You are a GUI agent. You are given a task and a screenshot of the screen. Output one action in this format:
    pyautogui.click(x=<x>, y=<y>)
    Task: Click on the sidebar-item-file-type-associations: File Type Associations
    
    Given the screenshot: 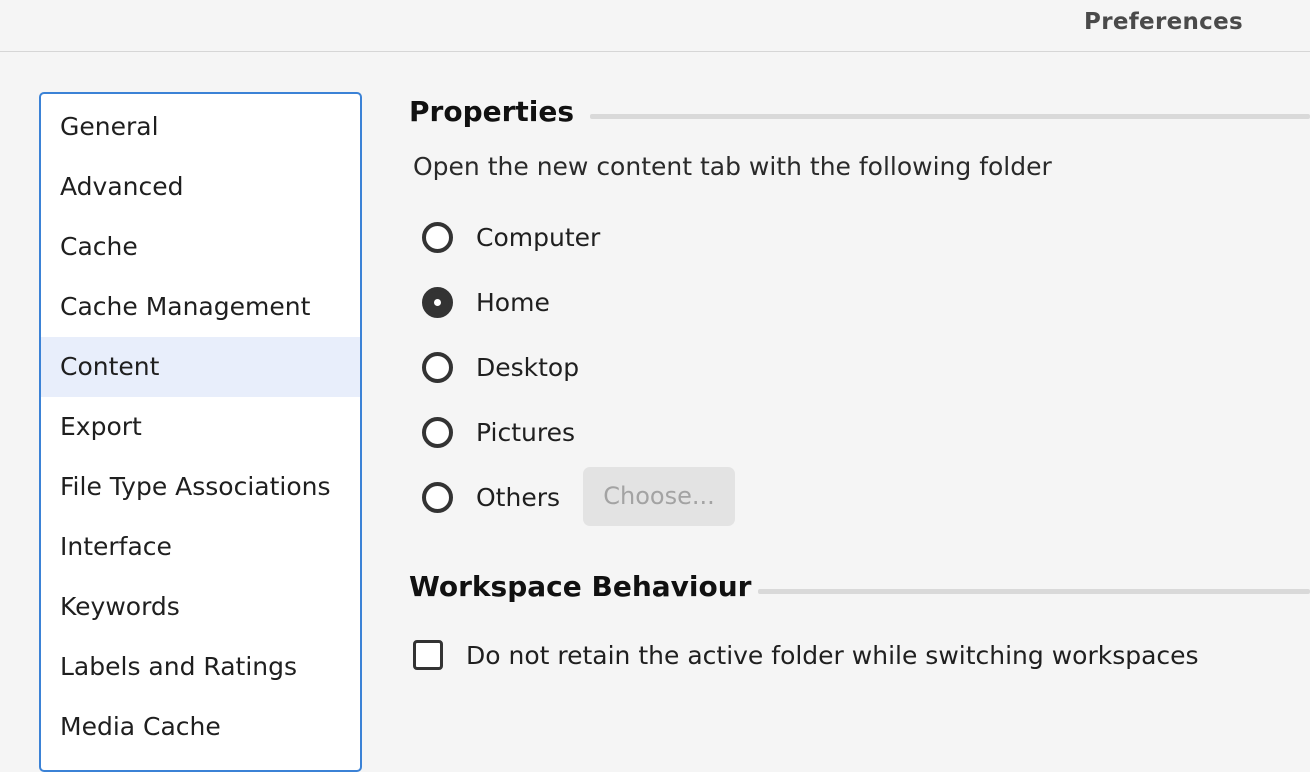 What is the action you would take?
    pyautogui.click(x=200, y=487)
    